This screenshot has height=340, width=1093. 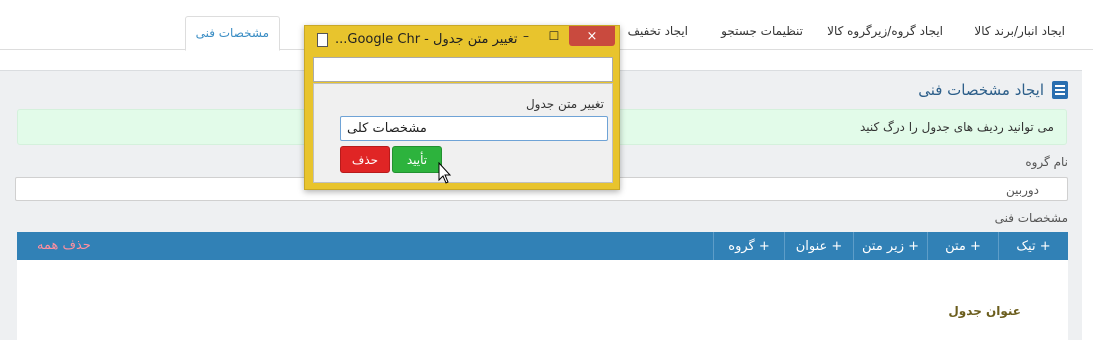 I want to click on add-subtext-column: + زیر متن, so click(x=890, y=246).